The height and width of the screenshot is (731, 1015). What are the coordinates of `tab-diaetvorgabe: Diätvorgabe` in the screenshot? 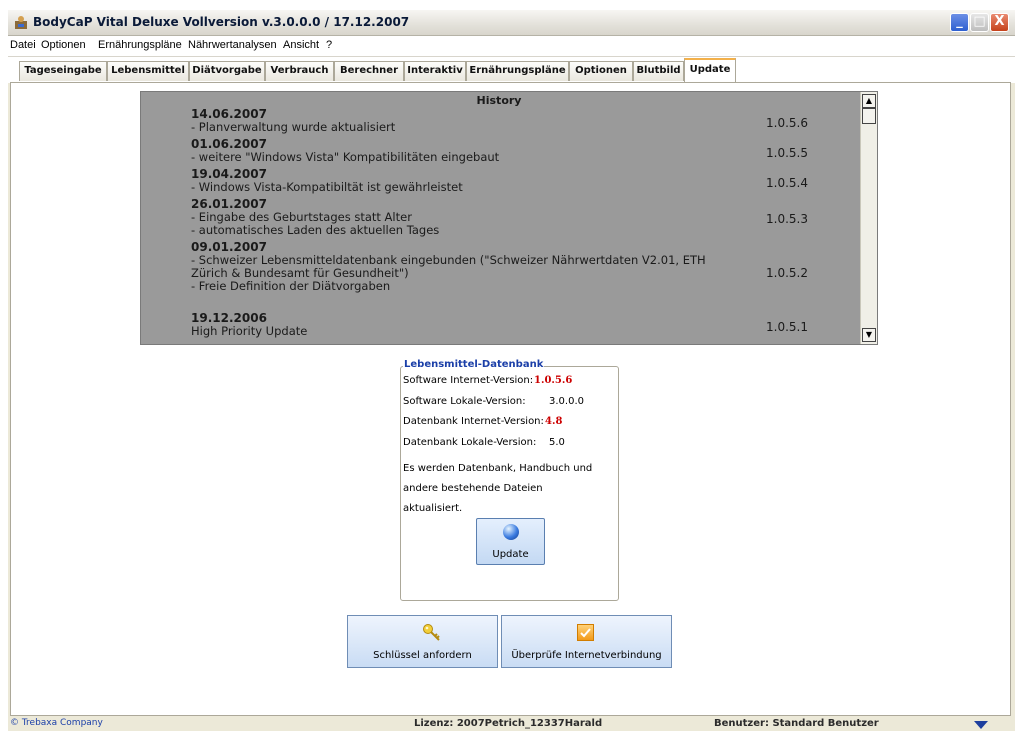 It's located at (227, 71).